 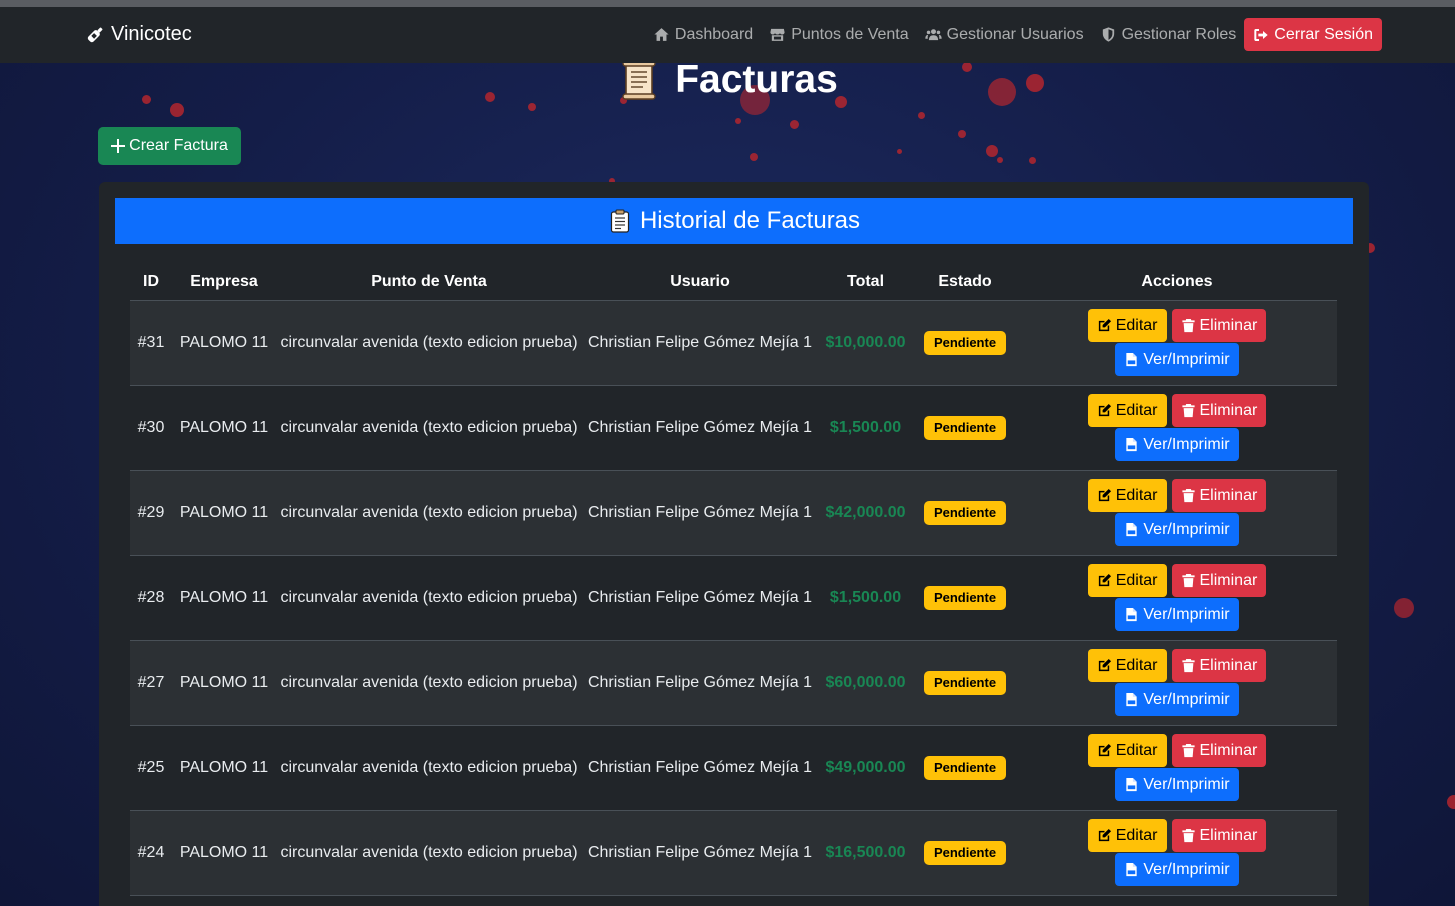 What do you see at coordinates (865, 852) in the screenshot?
I see `cell-total: $16,500.00` at bounding box center [865, 852].